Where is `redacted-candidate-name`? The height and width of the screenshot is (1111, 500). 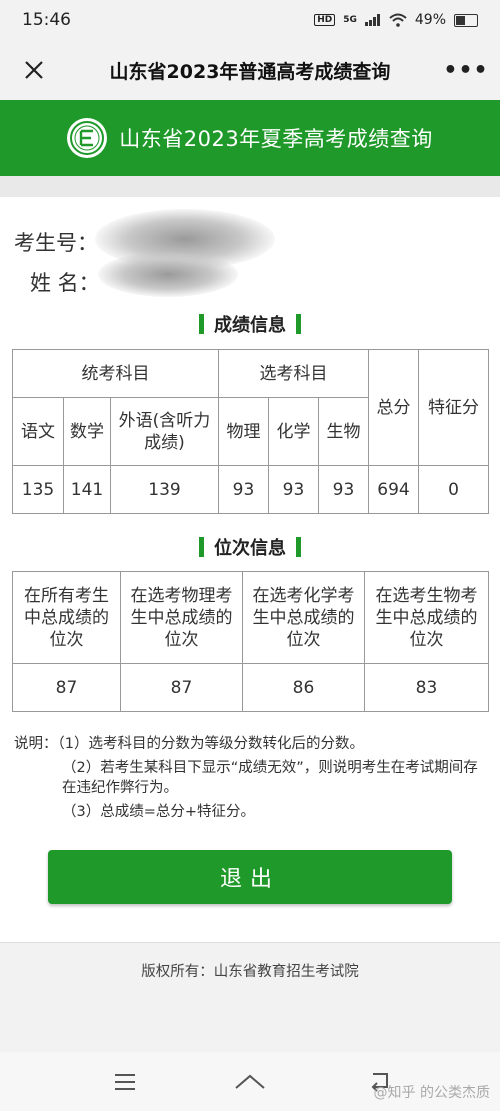 redacted-candidate-name is located at coordinates (168, 274).